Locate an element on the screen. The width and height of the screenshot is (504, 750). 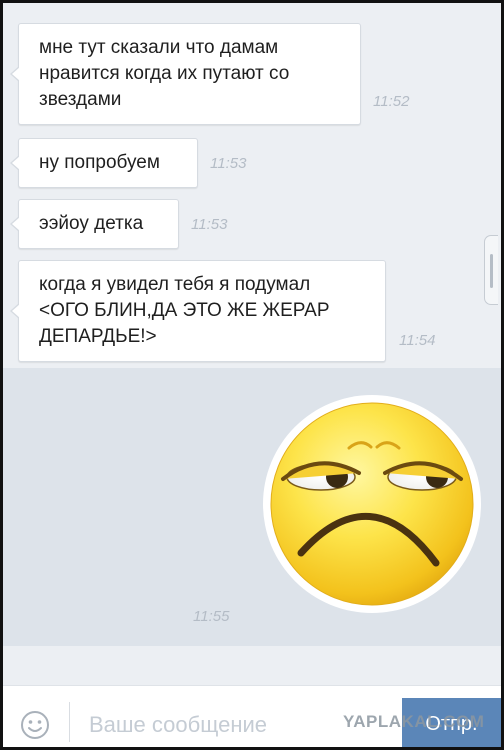
message-line: ДЕПАРДЬЕ!> is located at coordinates (98, 336).